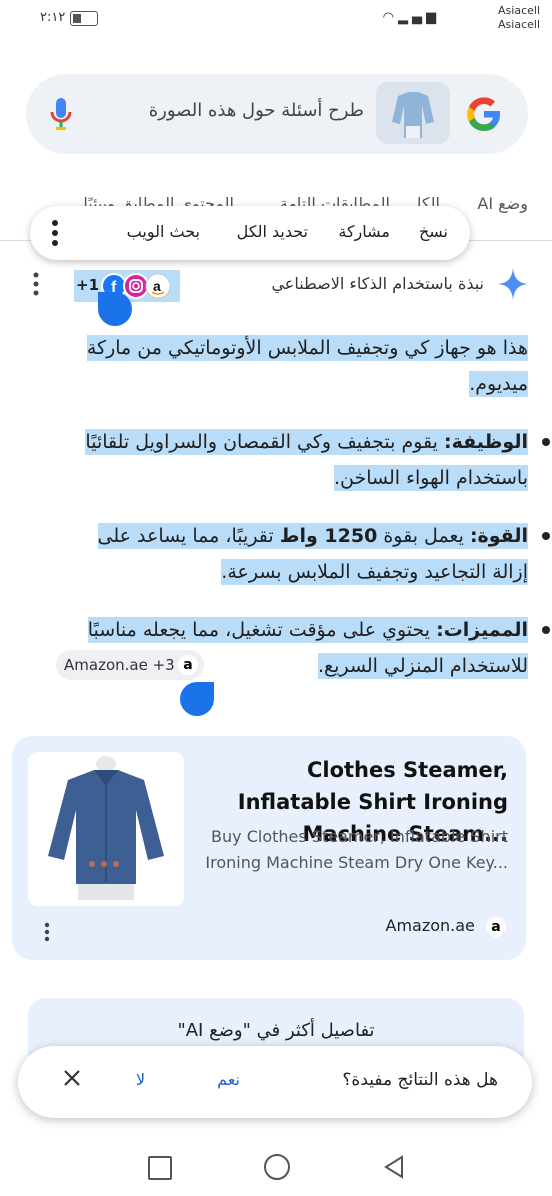 The width and height of the screenshot is (552, 1196). What do you see at coordinates (513, 284) in the screenshot?
I see `sparkle-icon` at bounding box center [513, 284].